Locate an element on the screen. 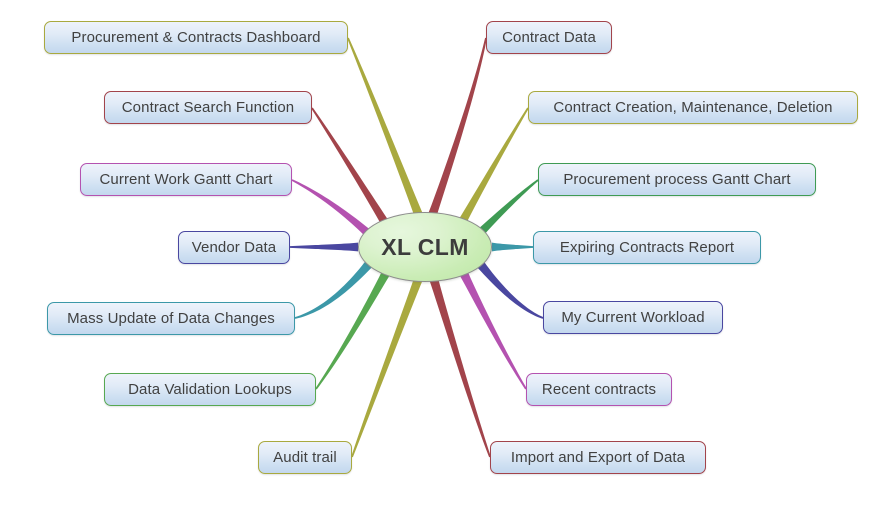 This screenshot has height=506, width=878. branch-node: Expiring Contracts Report is located at coordinates (647, 247).